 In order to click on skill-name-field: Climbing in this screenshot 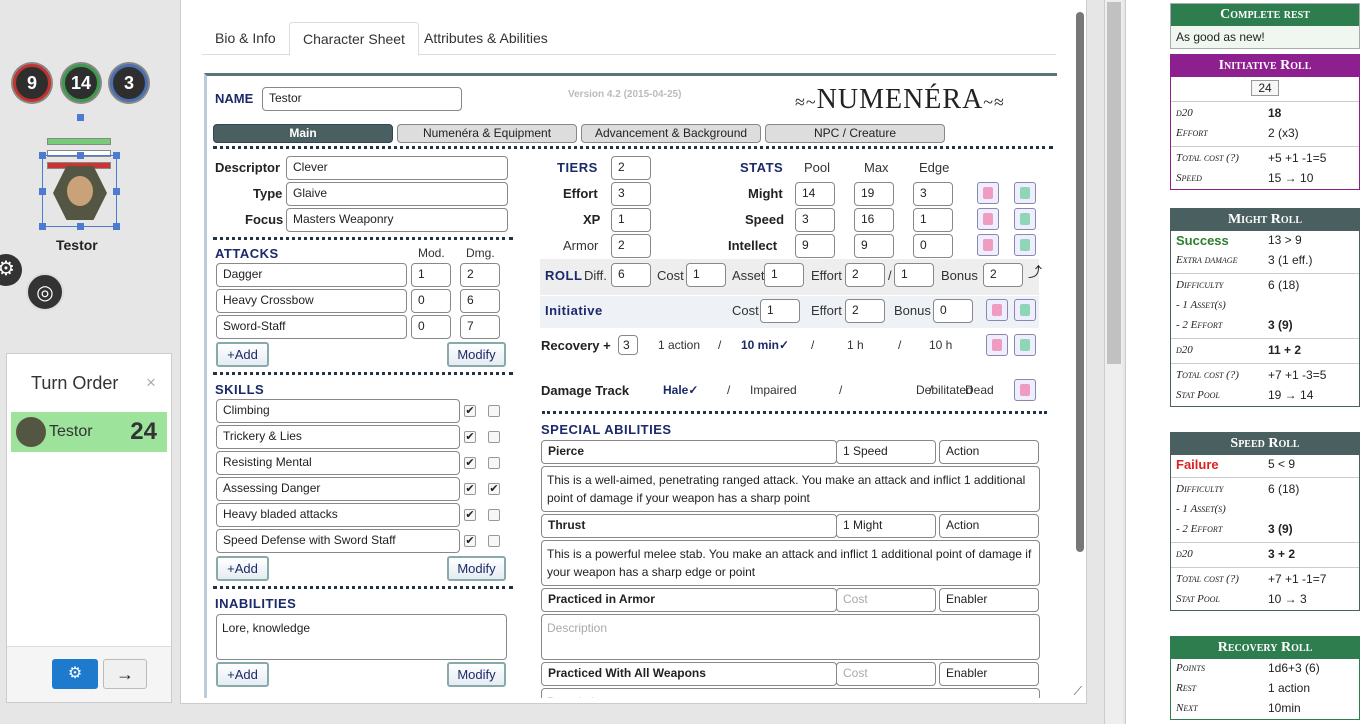, I will do `click(338, 411)`.